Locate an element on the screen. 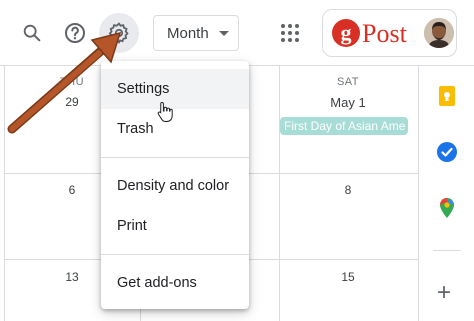 This screenshot has height=321, width=474. date-thu-13: 13 is located at coordinates (72, 277).